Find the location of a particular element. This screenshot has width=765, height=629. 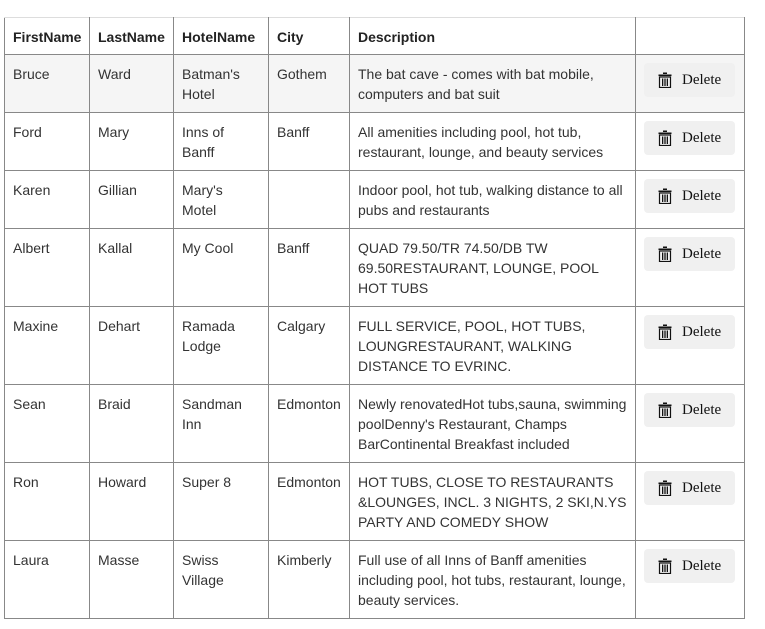

header-description: Description is located at coordinates (492, 36).